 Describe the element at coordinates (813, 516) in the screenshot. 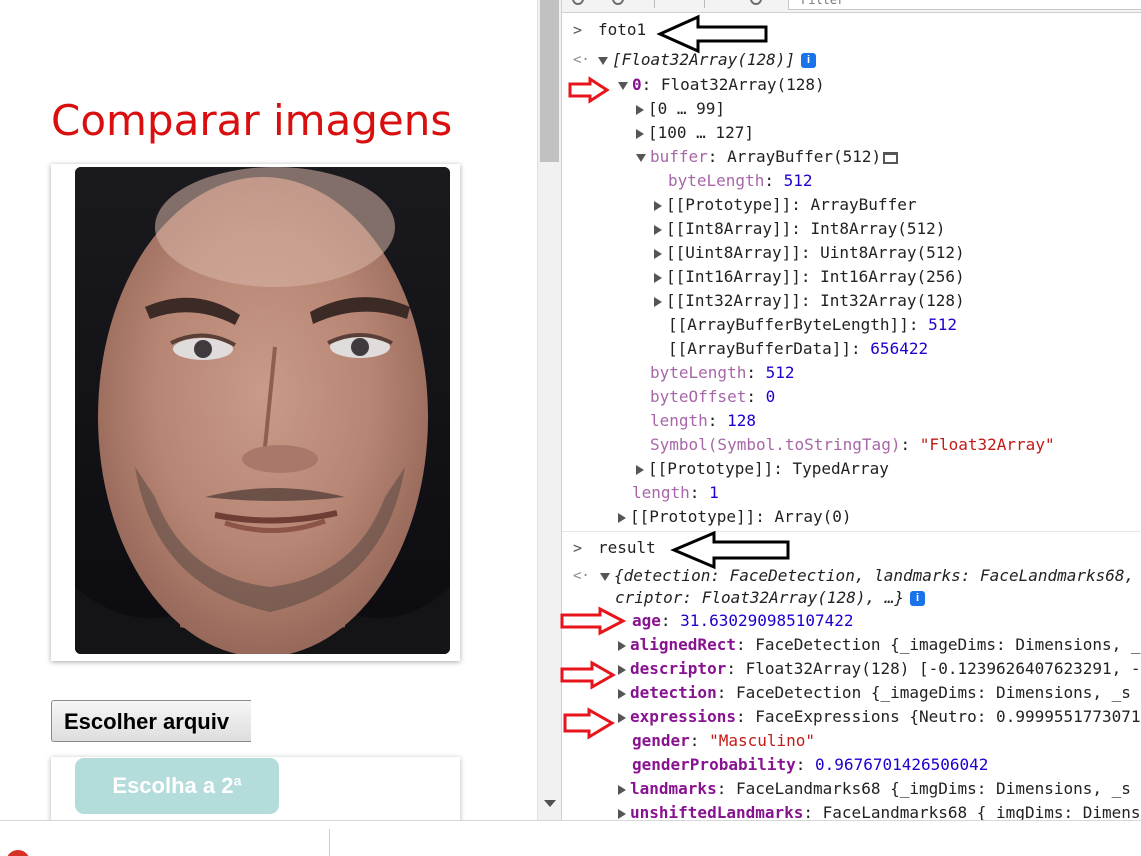

I see `tree-value: Array(0)` at that location.